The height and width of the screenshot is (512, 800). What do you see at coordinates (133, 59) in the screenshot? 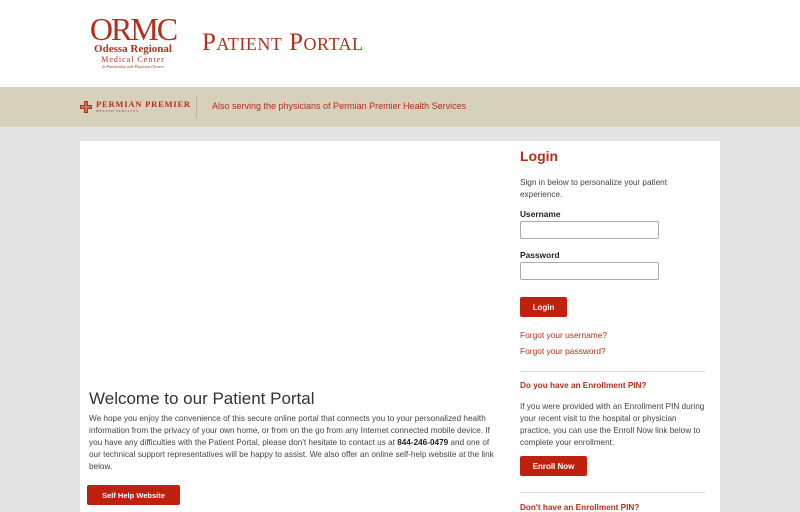
I see `logo-name-line2: Medical Center` at bounding box center [133, 59].